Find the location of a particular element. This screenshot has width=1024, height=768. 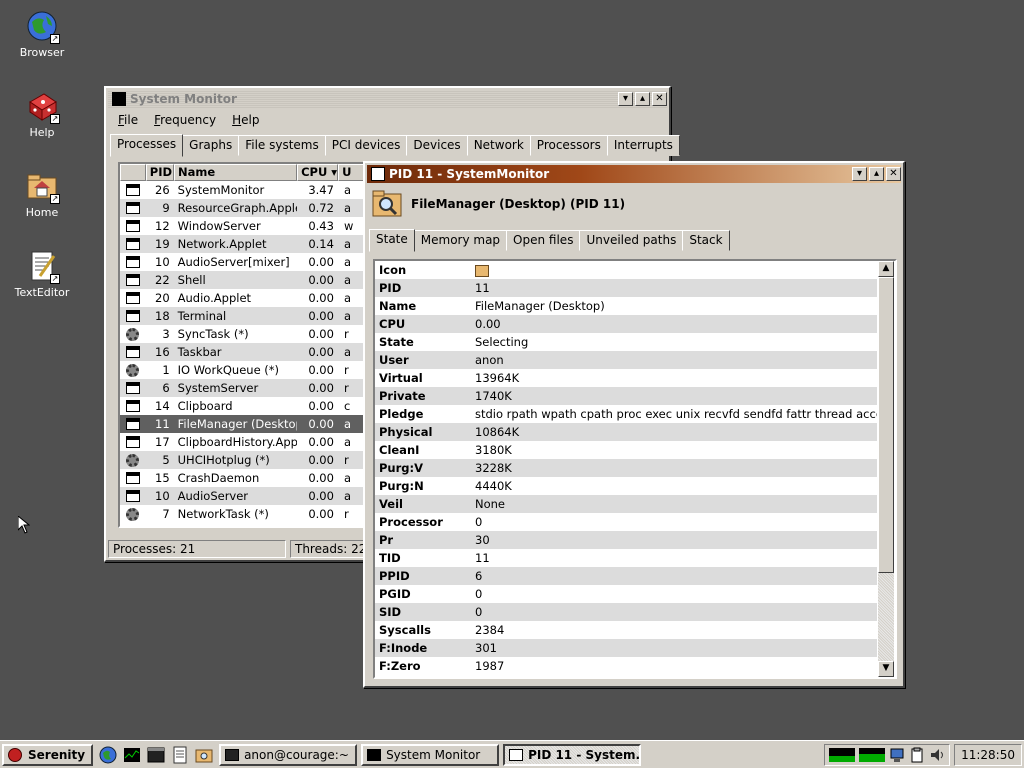

task-system-monitor: System Monitor is located at coordinates (430, 754).